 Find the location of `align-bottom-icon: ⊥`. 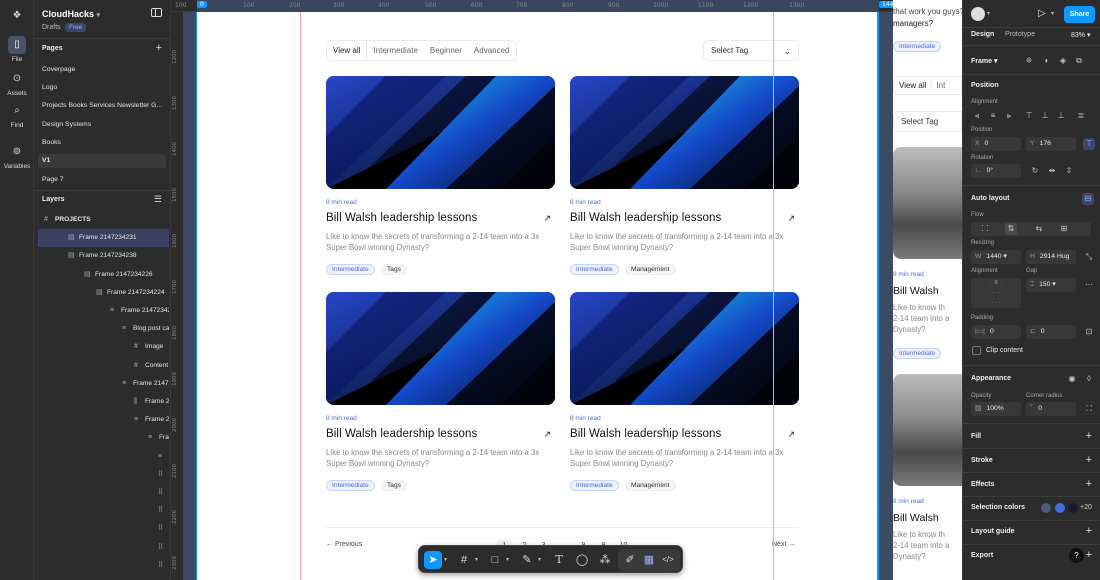

align-bottom-icon: ⊥ is located at coordinates (1061, 116).